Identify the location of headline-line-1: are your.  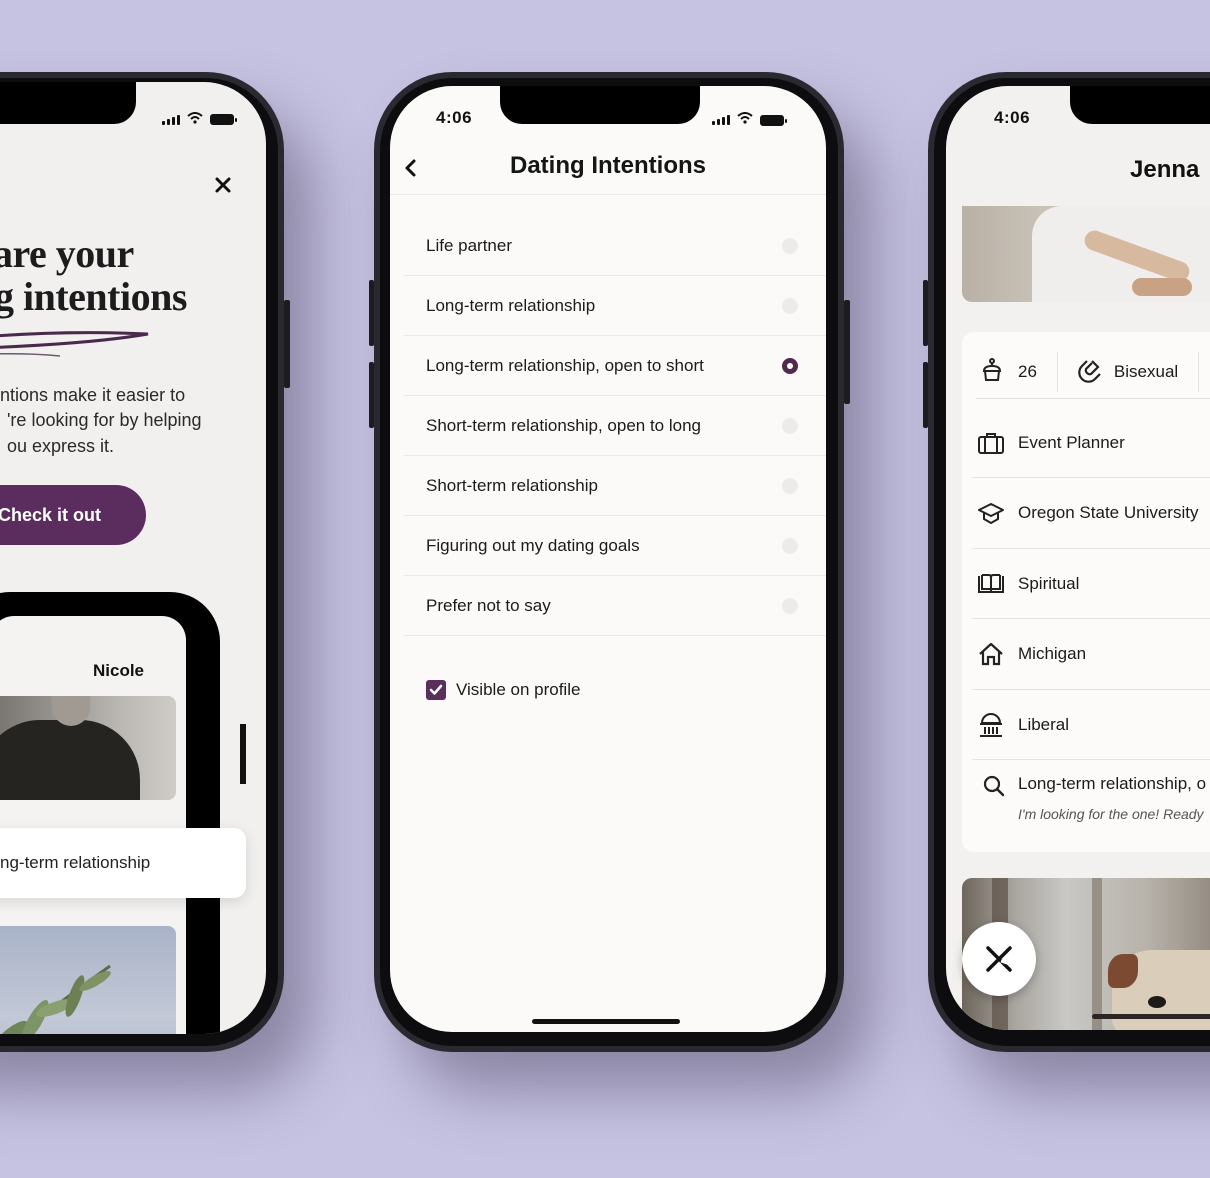
(67, 253).